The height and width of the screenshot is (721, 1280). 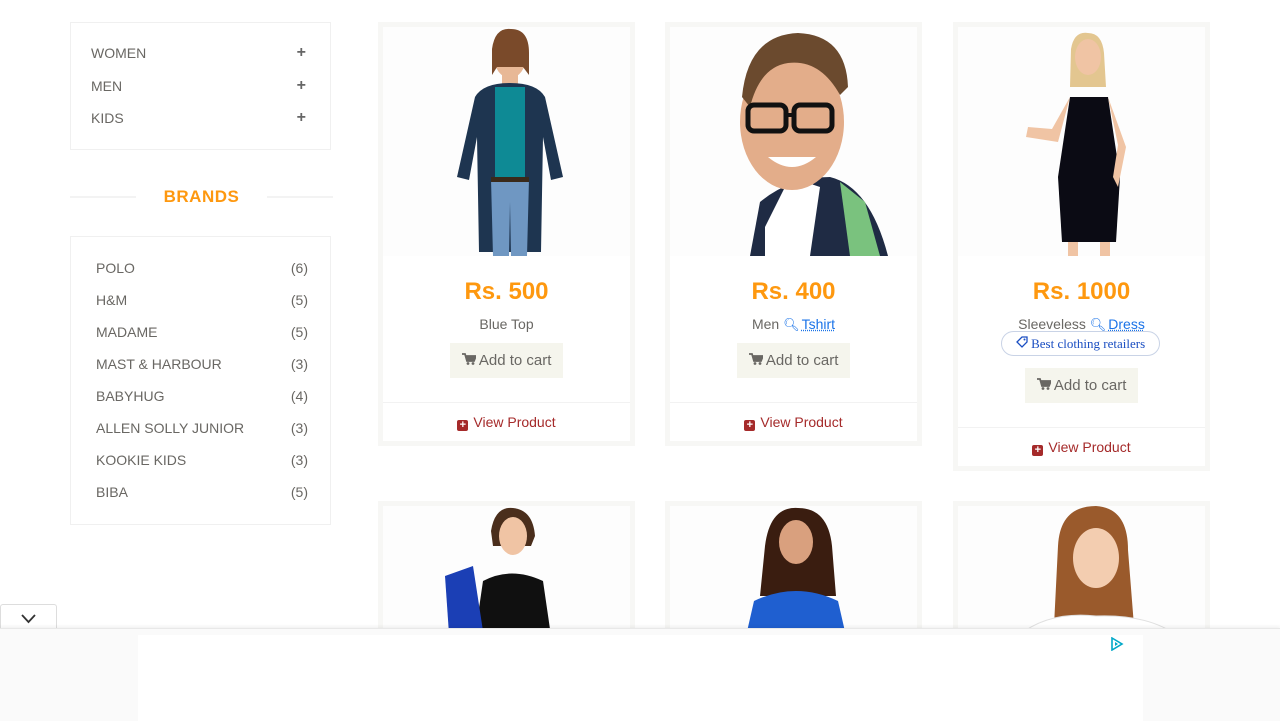 What do you see at coordinates (299, 396) in the screenshot?
I see `brand-count: (4)` at bounding box center [299, 396].